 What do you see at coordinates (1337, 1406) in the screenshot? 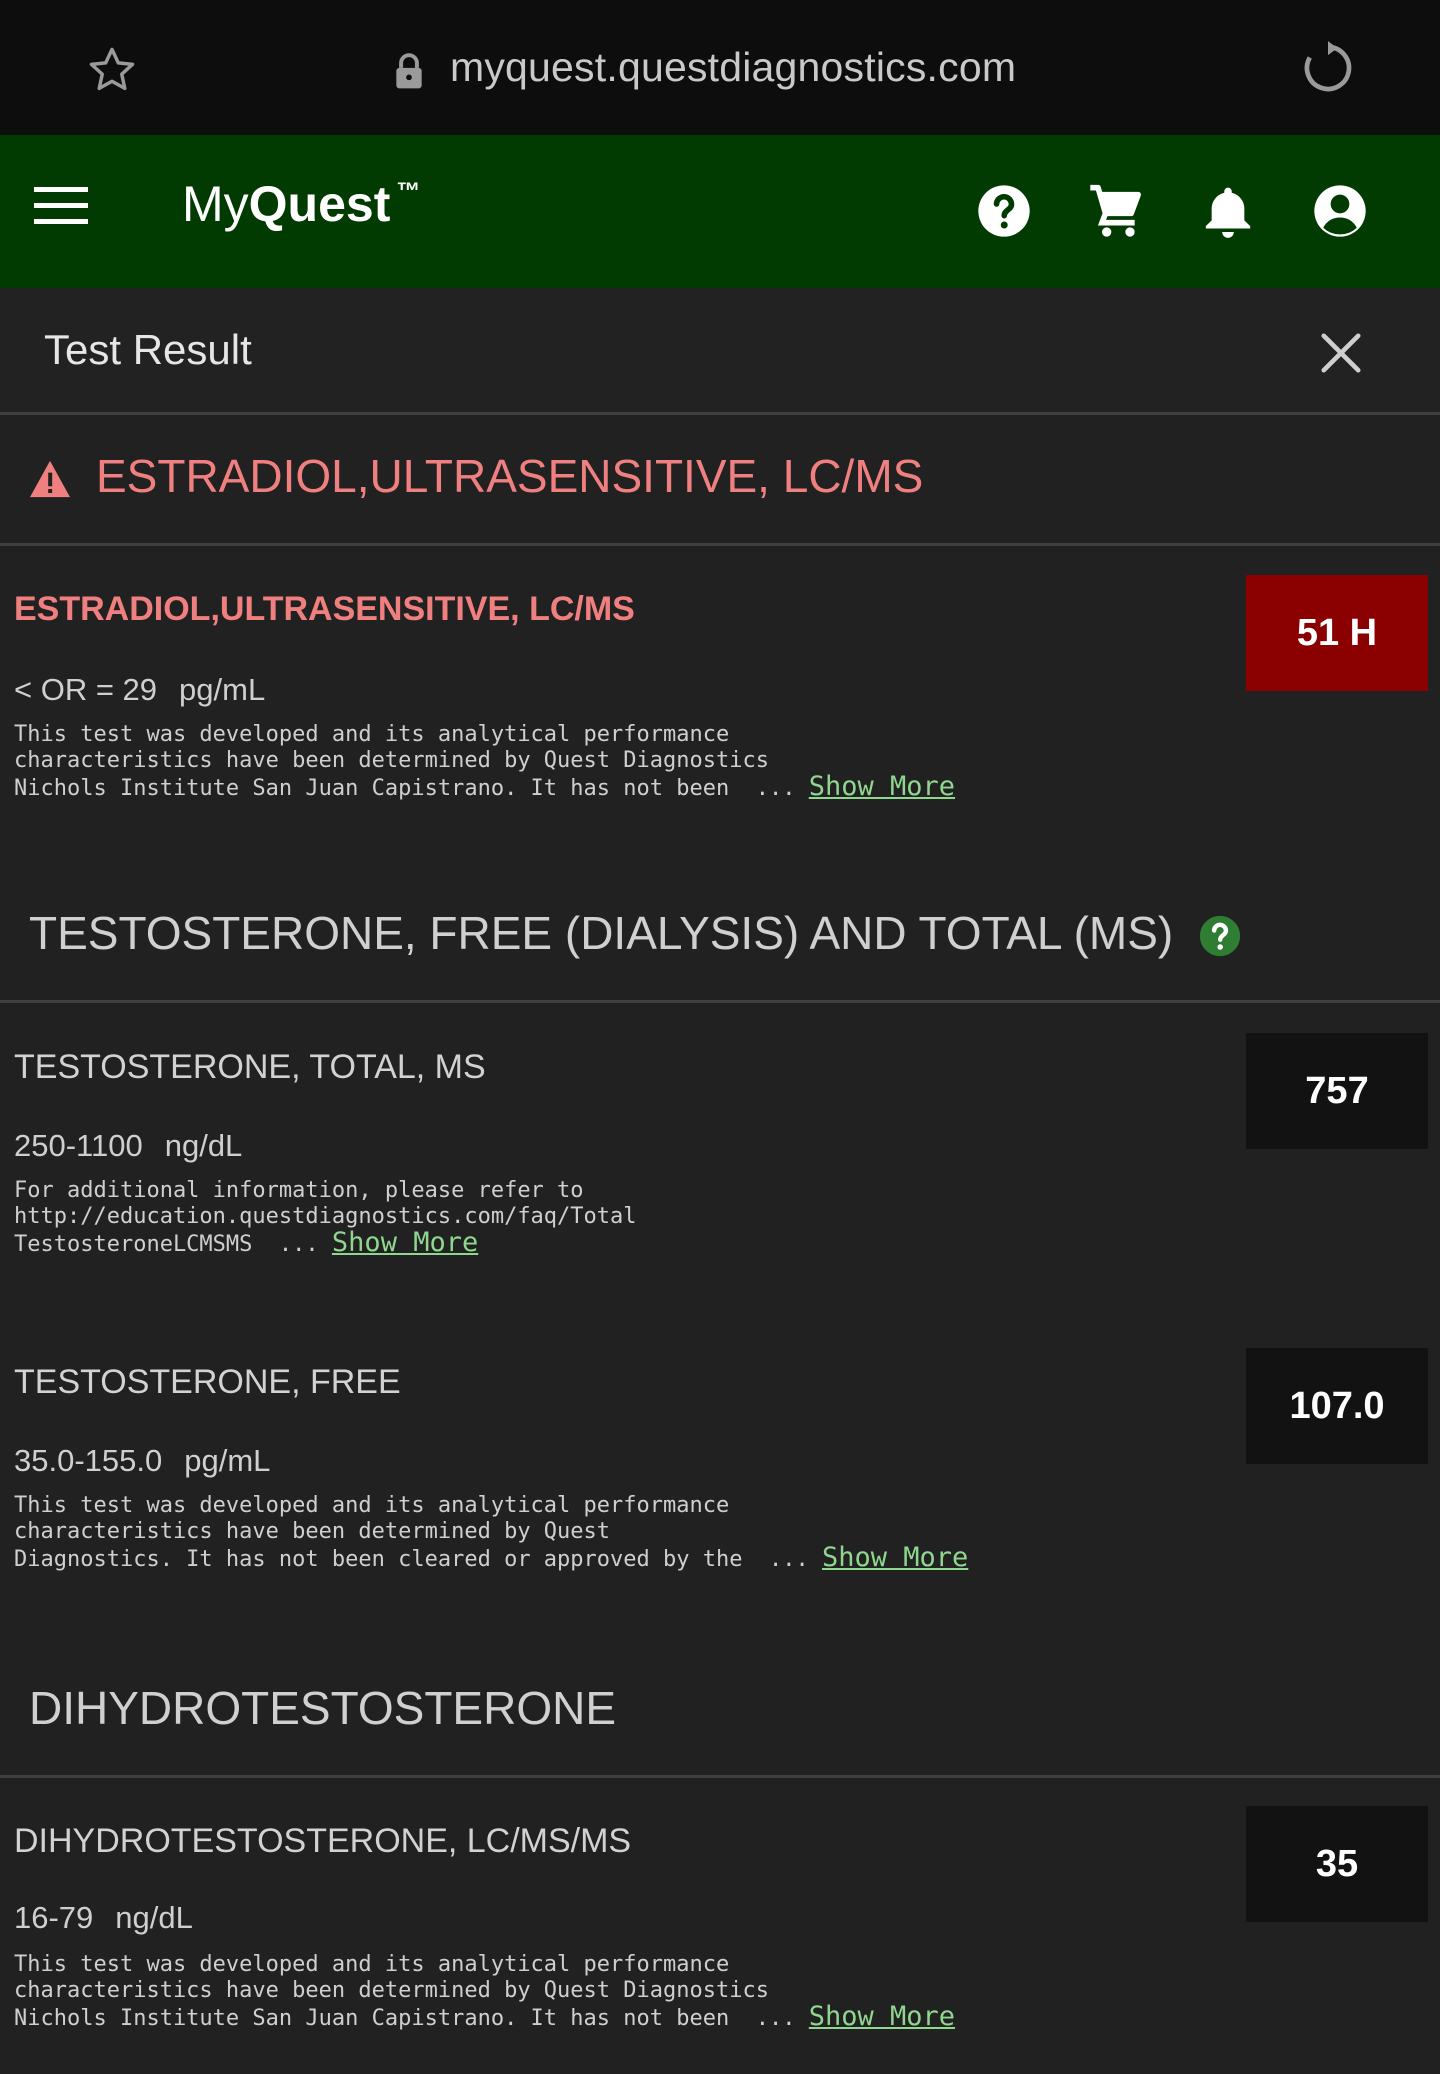
I see `result-value-box: 107.0` at bounding box center [1337, 1406].